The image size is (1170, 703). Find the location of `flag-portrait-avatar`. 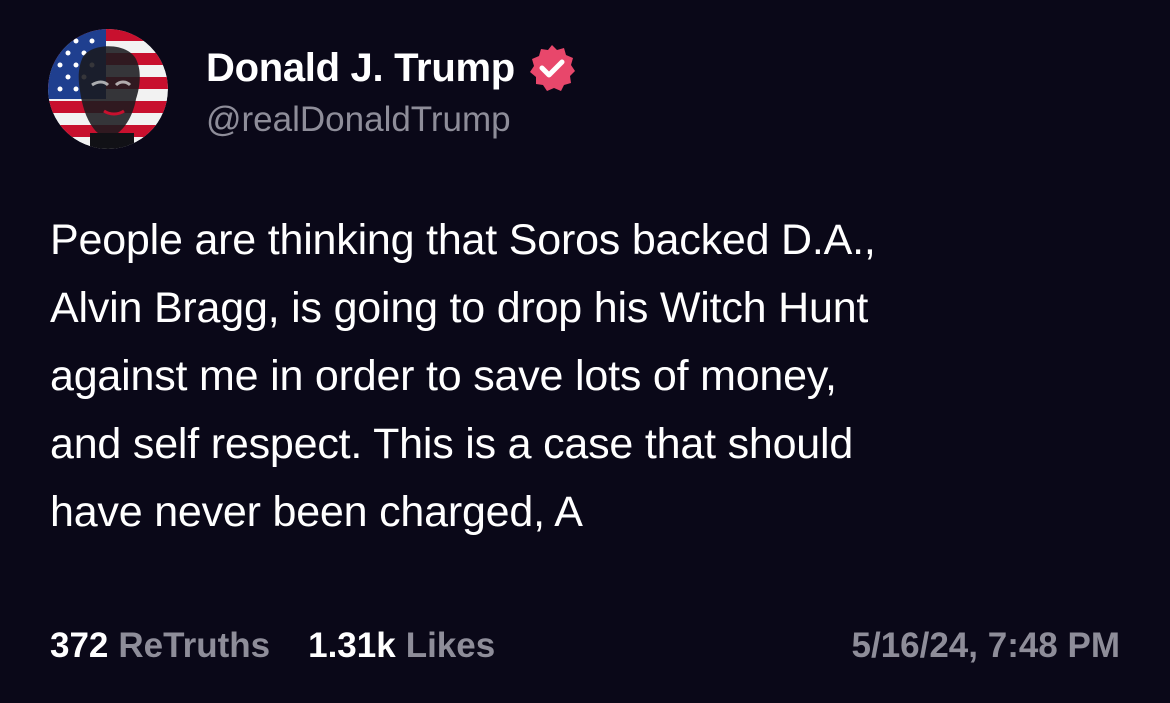

flag-portrait-avatar is located at coordinates (108, 89).